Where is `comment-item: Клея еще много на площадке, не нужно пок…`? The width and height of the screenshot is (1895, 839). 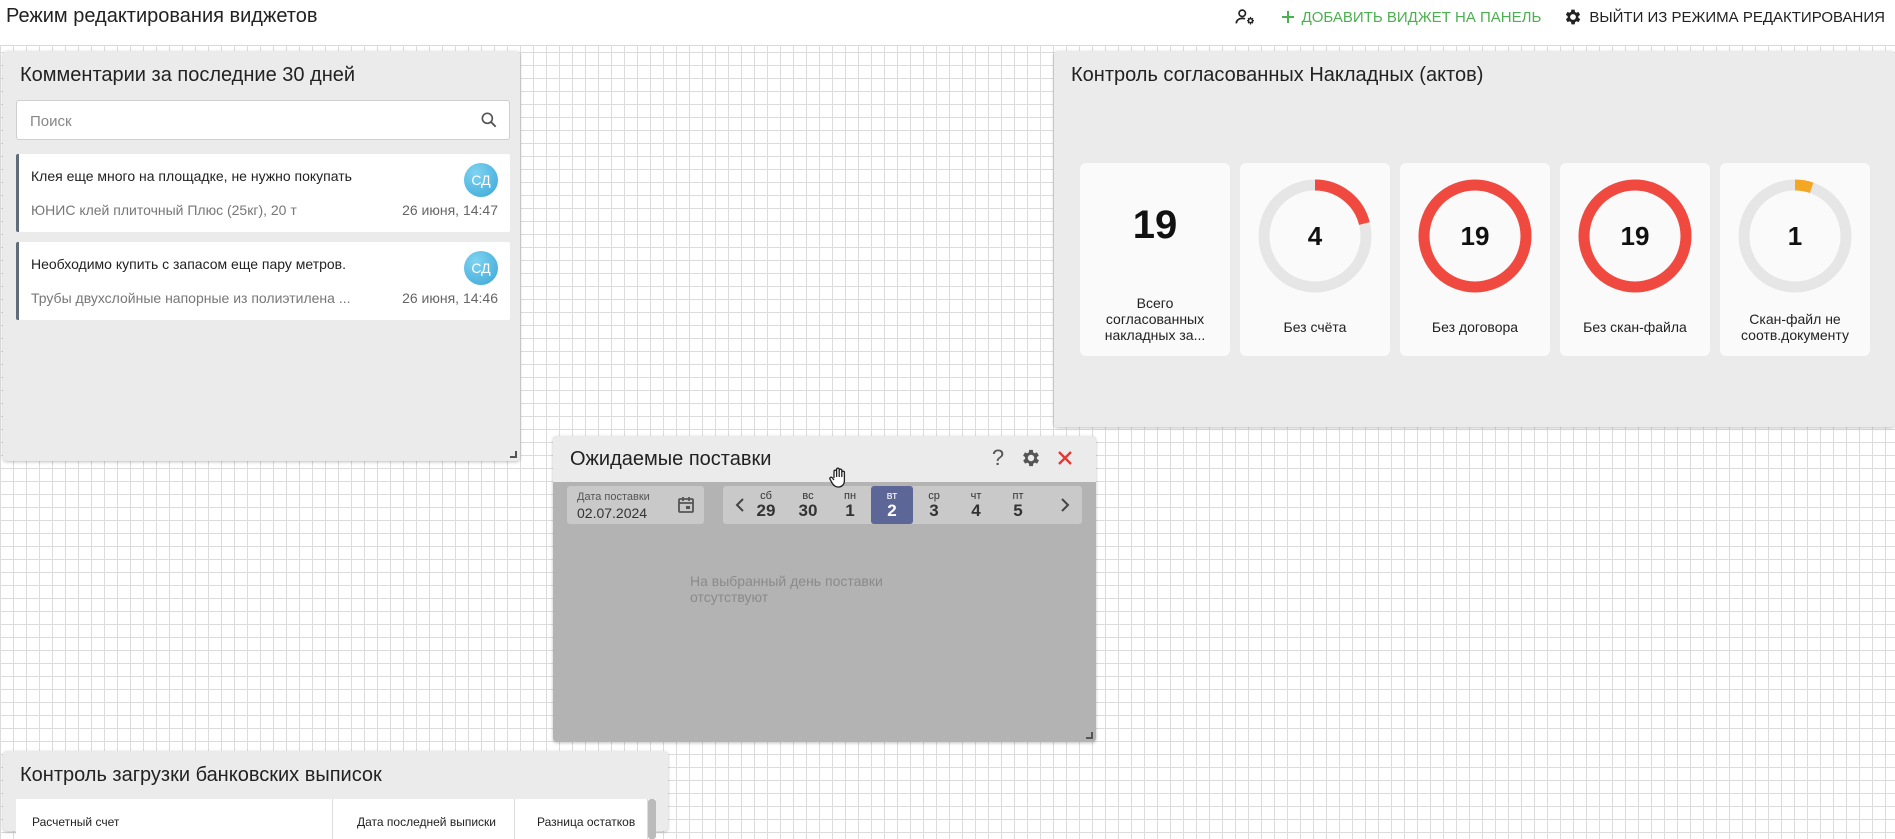
comment-item: Клея еще много на площадке, не нужно пок… is located at coordinates (263, 193).